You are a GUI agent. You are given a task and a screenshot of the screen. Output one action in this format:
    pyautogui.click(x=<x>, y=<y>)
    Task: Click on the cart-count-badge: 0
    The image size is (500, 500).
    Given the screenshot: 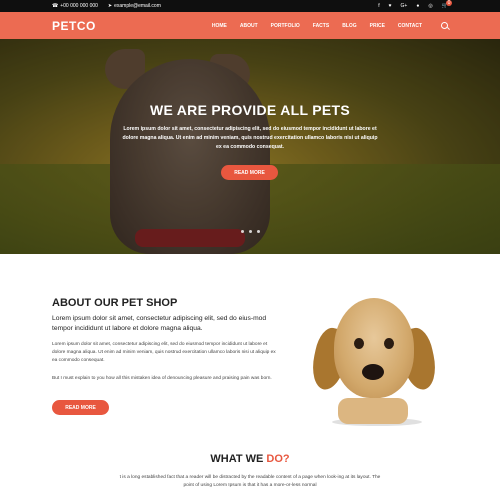 What is the action you would take?
    pyautogui.click(x=449, y=3)
    